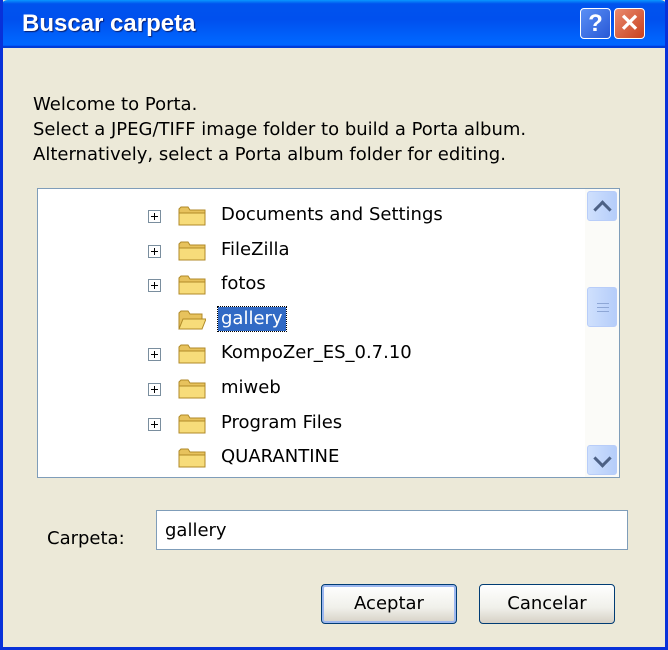  I want to click on scroll-up-button, so click(602, 206).